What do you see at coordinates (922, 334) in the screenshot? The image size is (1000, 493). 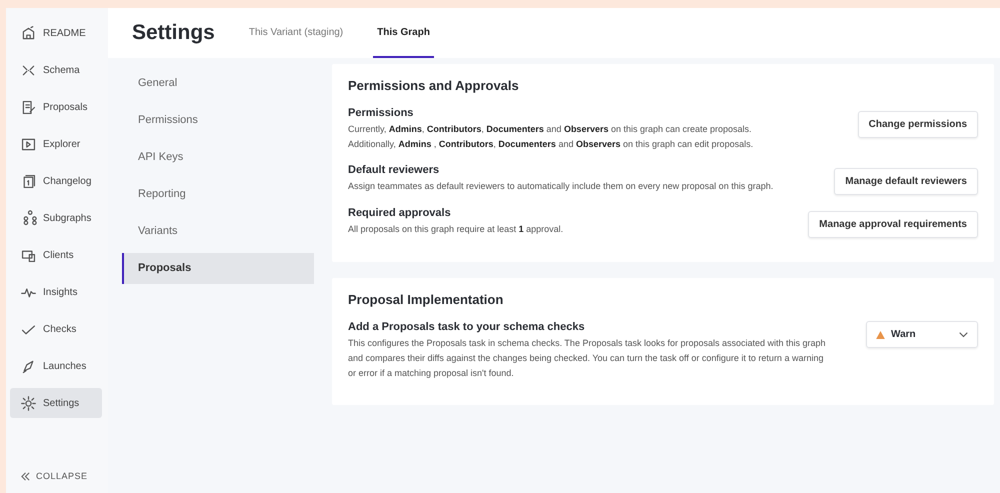 I see `mode-dropdown: Warn` at bounding box center [922, 334].